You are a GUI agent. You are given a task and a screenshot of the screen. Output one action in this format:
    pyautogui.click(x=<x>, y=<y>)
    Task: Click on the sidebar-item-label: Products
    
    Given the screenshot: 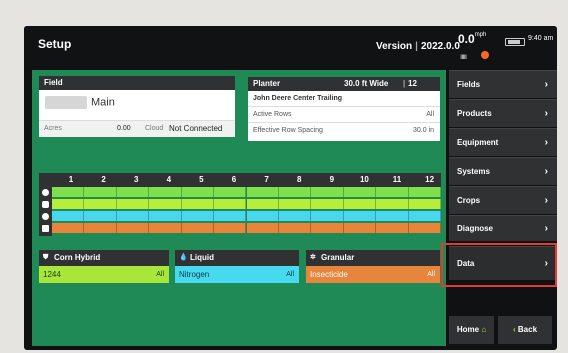 What is the action you would take?
    pyautogui.click(x=474, y=113)
    